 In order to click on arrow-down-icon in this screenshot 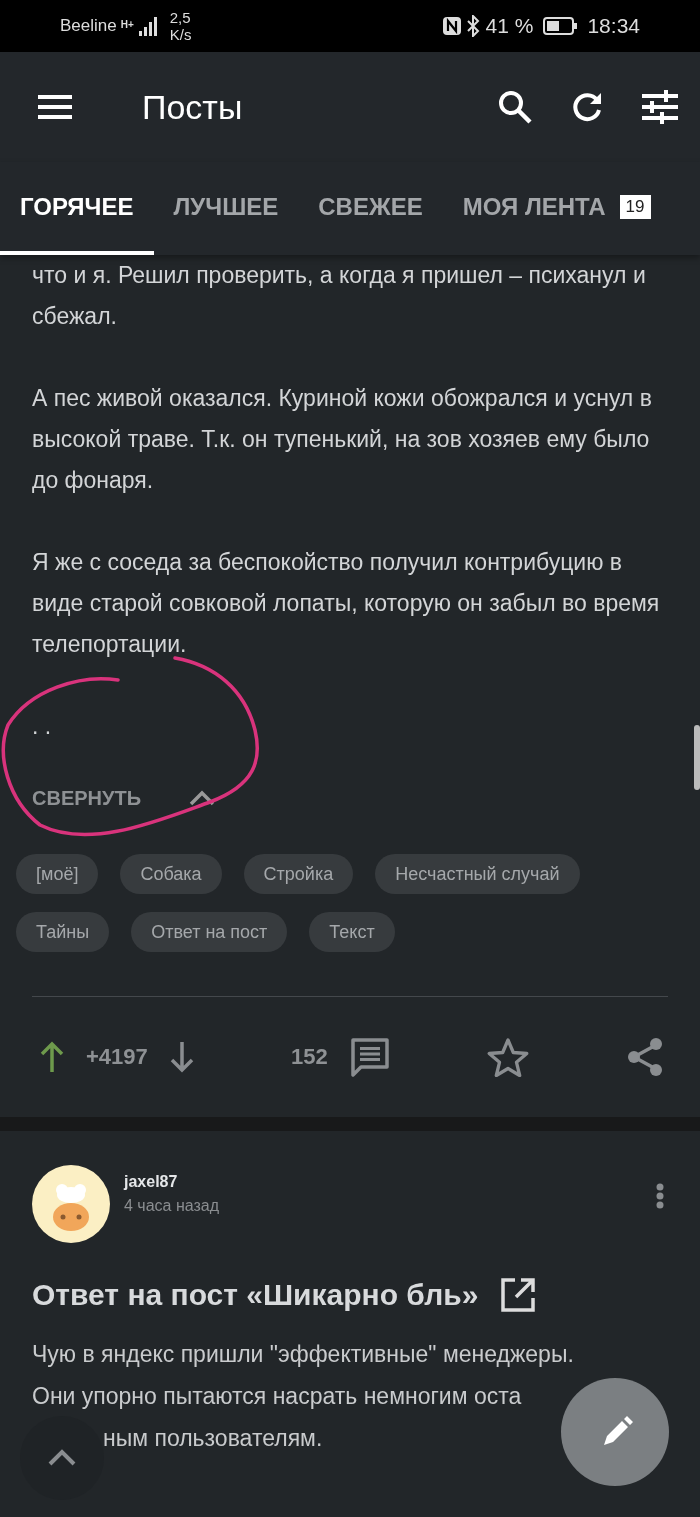, I will do `click(181, 1057)`.